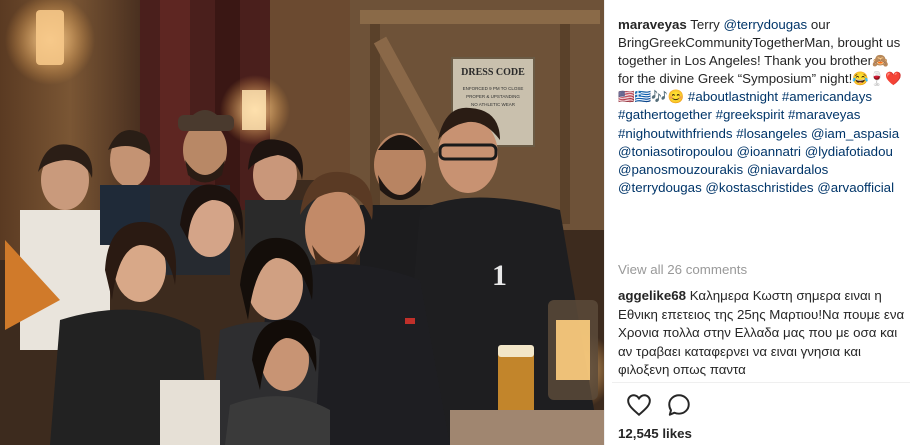 The height and width of the screenshot is (445, 917). What do you see at coordinates (682, 269) in the screenshot?
I see `view-all-comments-link: View all 26 comments` at bounding box center [682, 269].